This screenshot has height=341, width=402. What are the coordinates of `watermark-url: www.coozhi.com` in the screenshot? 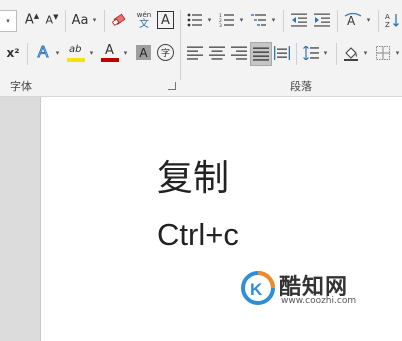 It's located at (319, 301).